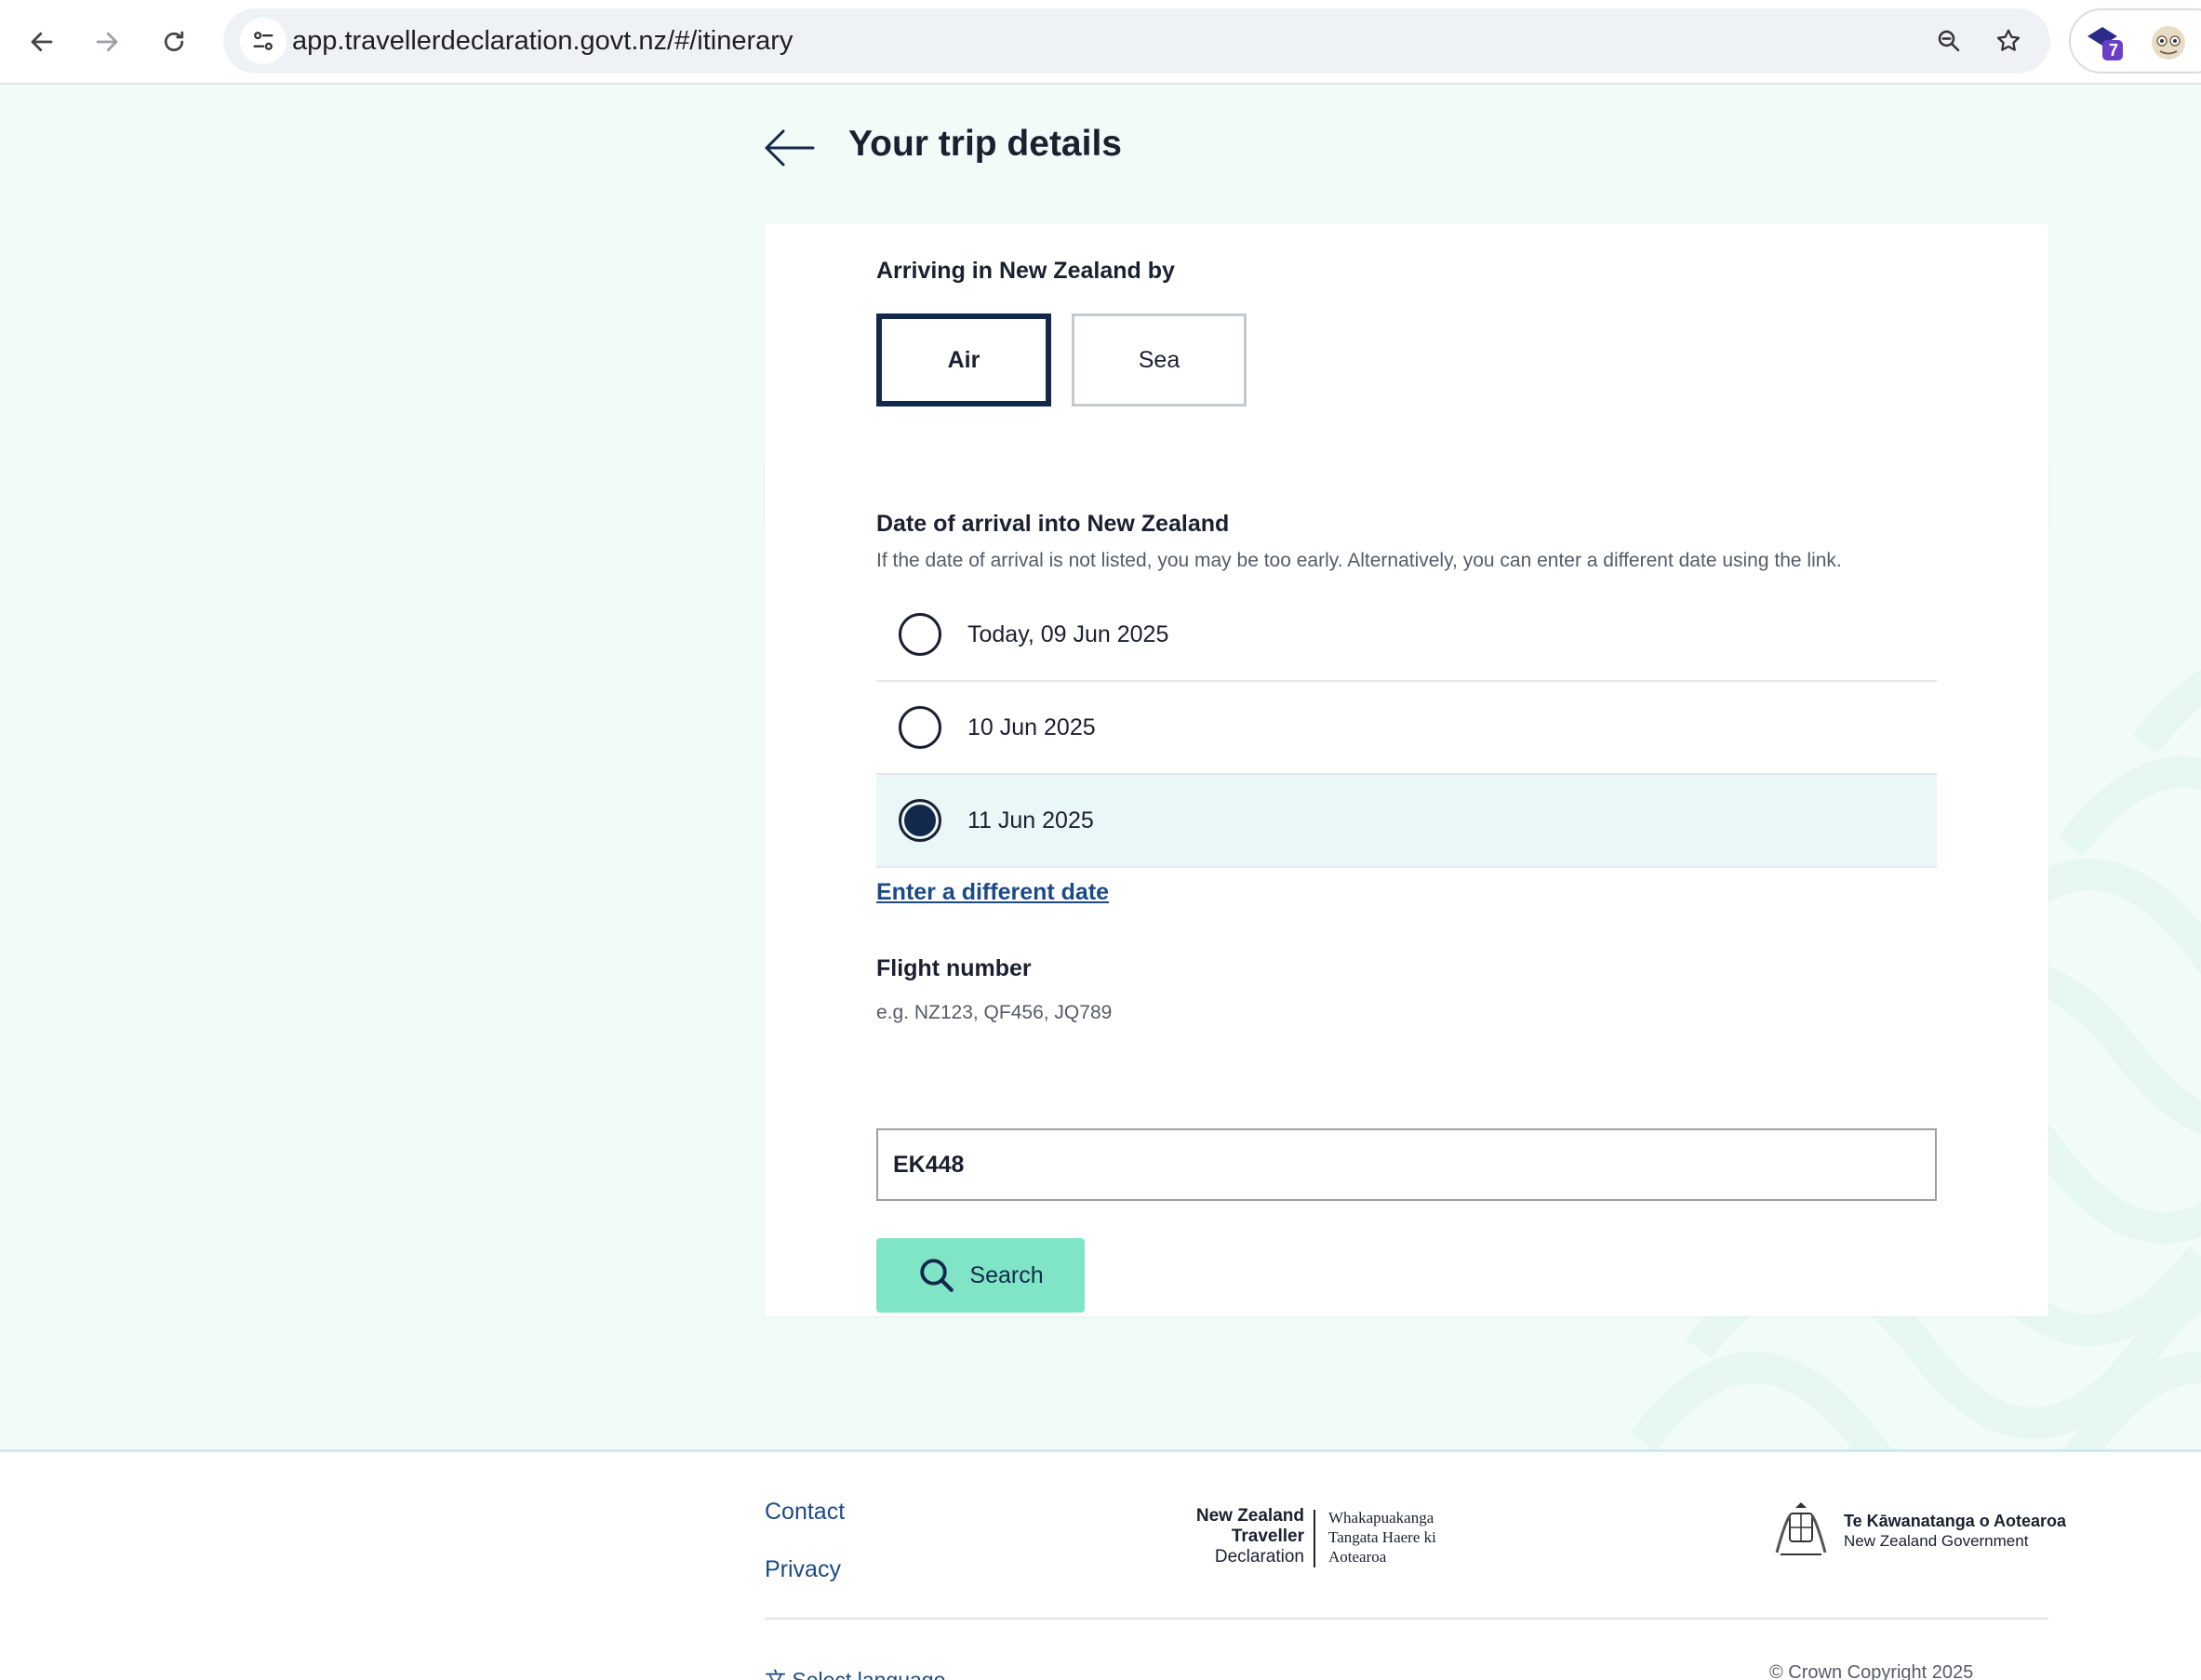  What do you see at coordinates (1053, 524) in the screenshot?
I see `arrival-date-label: Date of arrival into New Zealand` at bounding box center [1053, 524].